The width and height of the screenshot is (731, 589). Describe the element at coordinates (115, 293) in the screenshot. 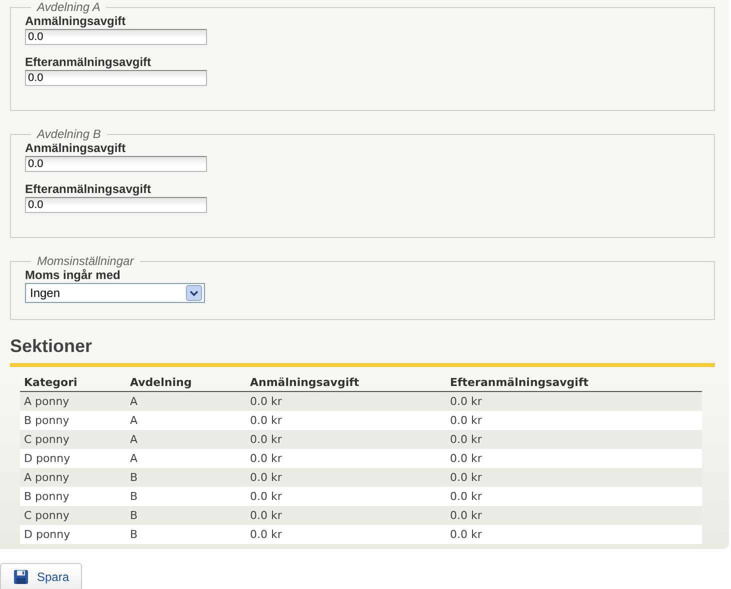

I see `dropdown: Ingen` at that location.